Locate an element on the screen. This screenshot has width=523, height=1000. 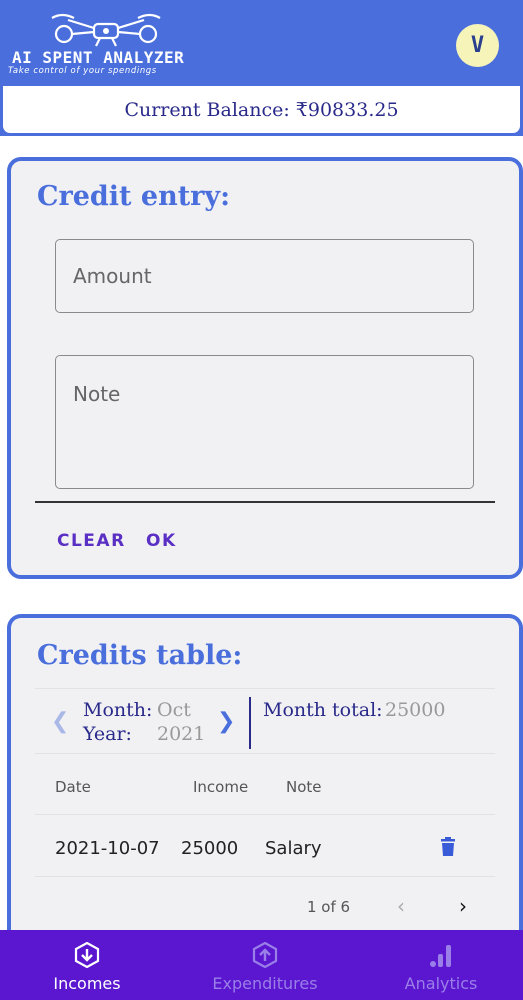
chevron-left-icon: ❮ is located at coordinates (60, 721).